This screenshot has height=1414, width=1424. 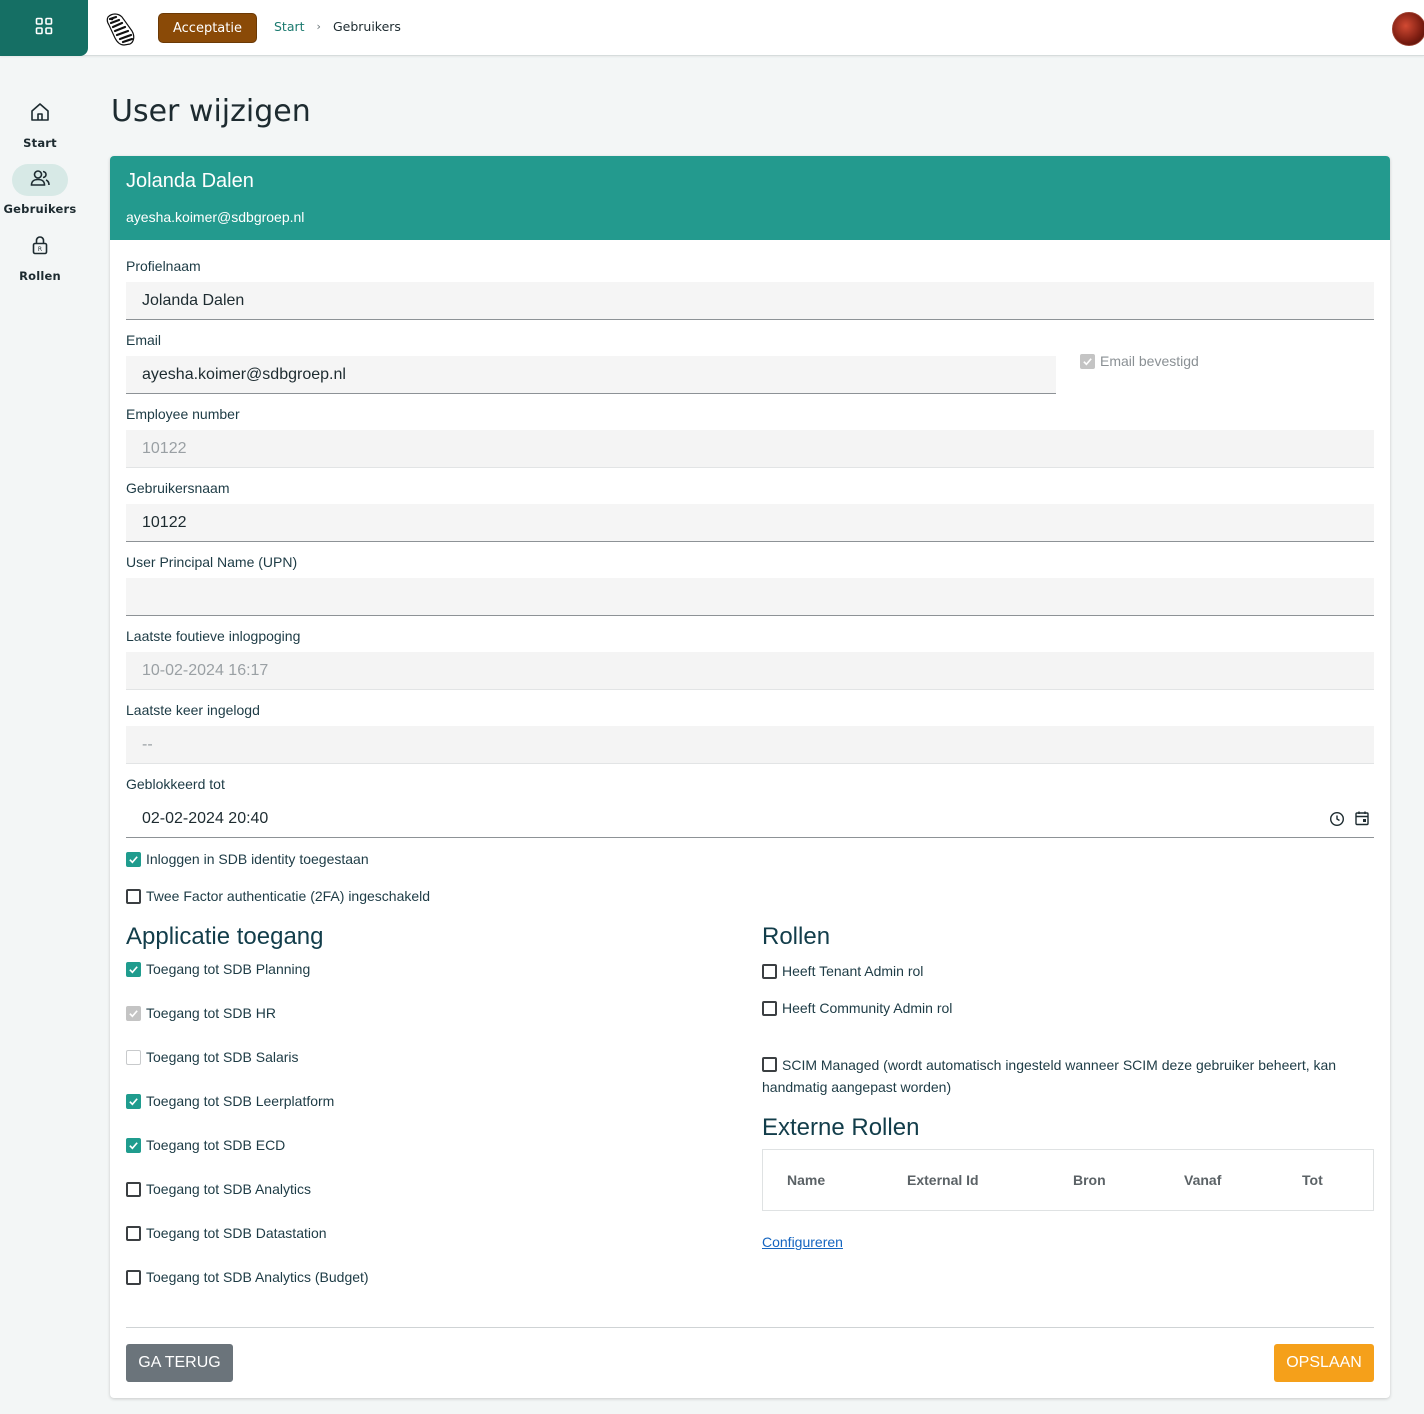 What do you see at coordinates (796, 936) in the screenshot?
I see `rollen-title: Rollen` at bounding box center [796, 936].